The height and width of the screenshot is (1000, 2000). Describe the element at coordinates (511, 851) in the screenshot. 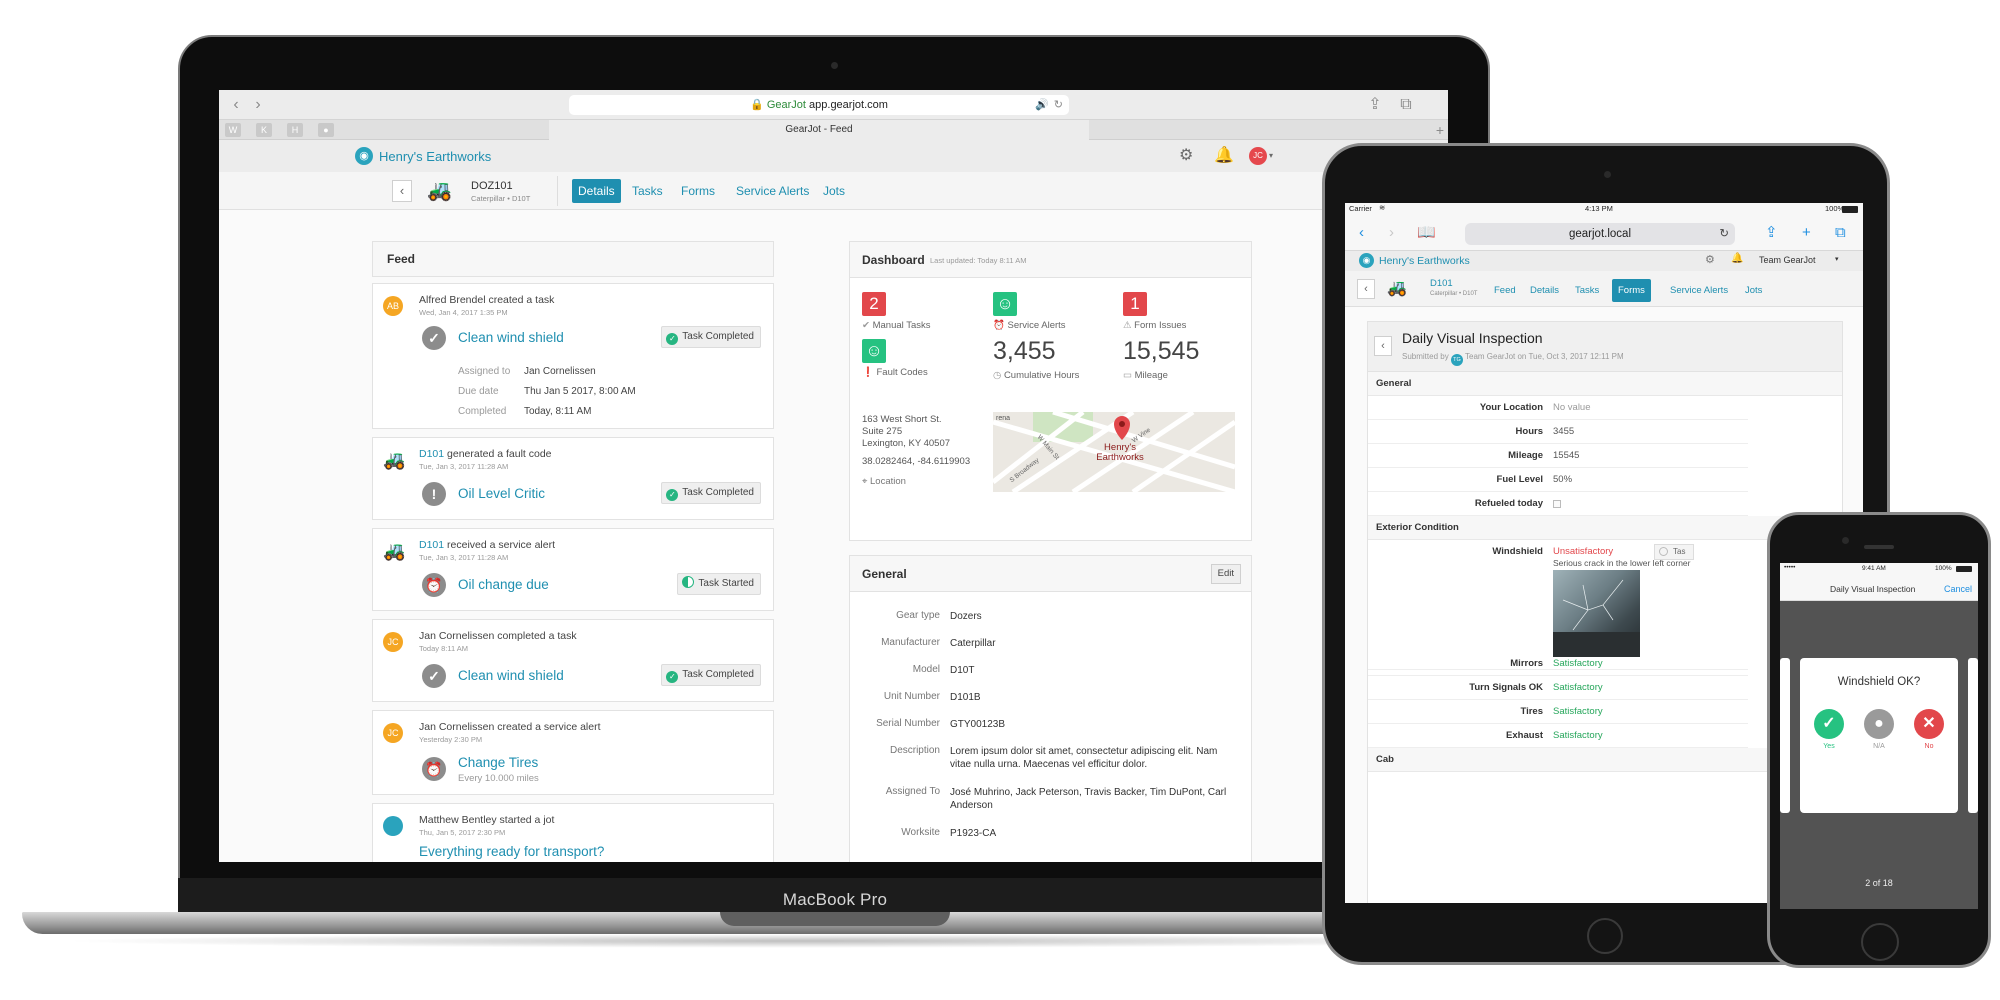

I see `feed-item-title: Everything ready for transport?` at that location.